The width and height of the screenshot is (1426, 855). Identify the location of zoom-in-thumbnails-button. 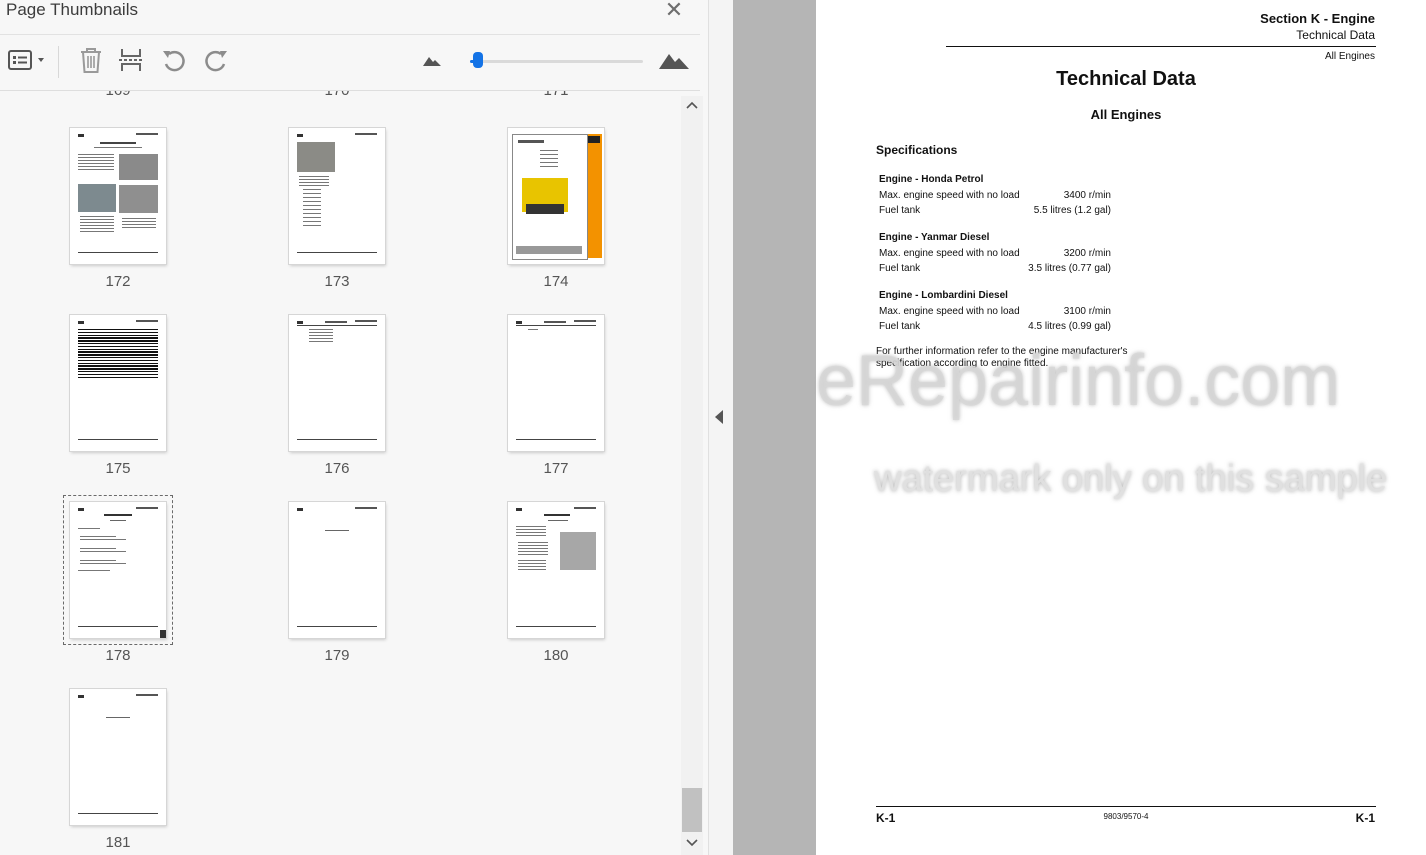
(674, 62).